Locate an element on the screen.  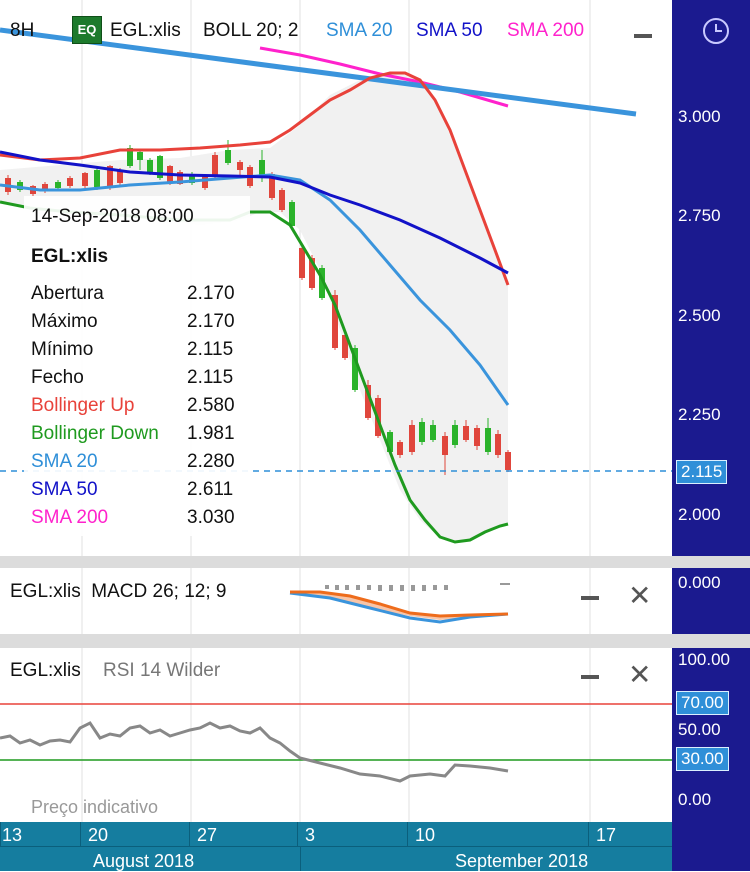
rsi-label-30: 30.00 is located at coordinates (702, 759).